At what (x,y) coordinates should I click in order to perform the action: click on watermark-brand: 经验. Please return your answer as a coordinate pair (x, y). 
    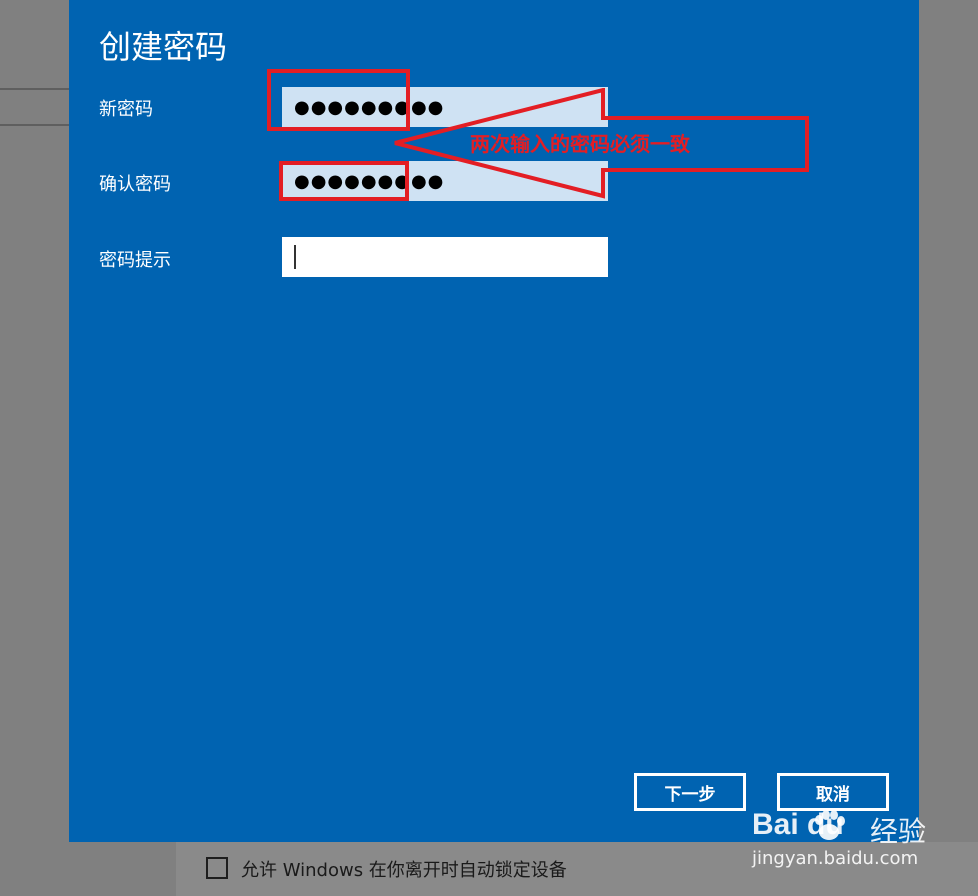
    Looking at the image, I should click on (898, 831).